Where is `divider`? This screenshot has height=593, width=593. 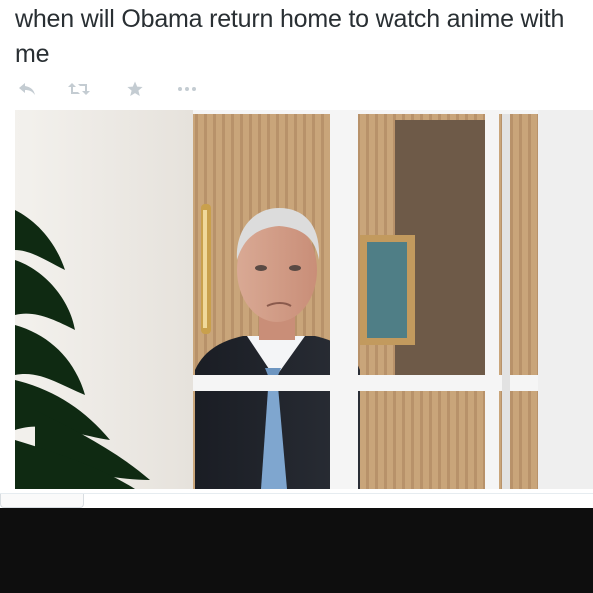 divider is located at coordinates (296, 493).